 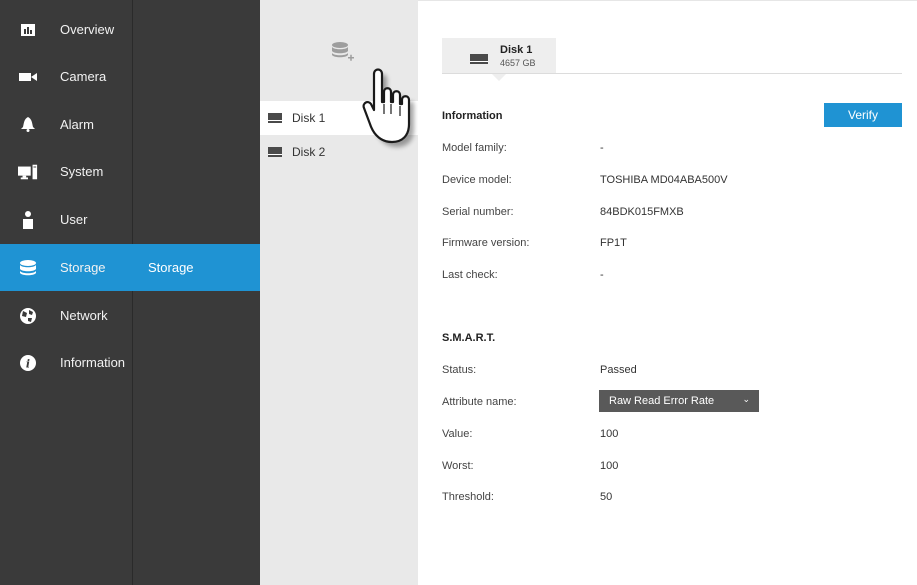 I want to click on hand-pointer-icon, so click(x=388, y=107).